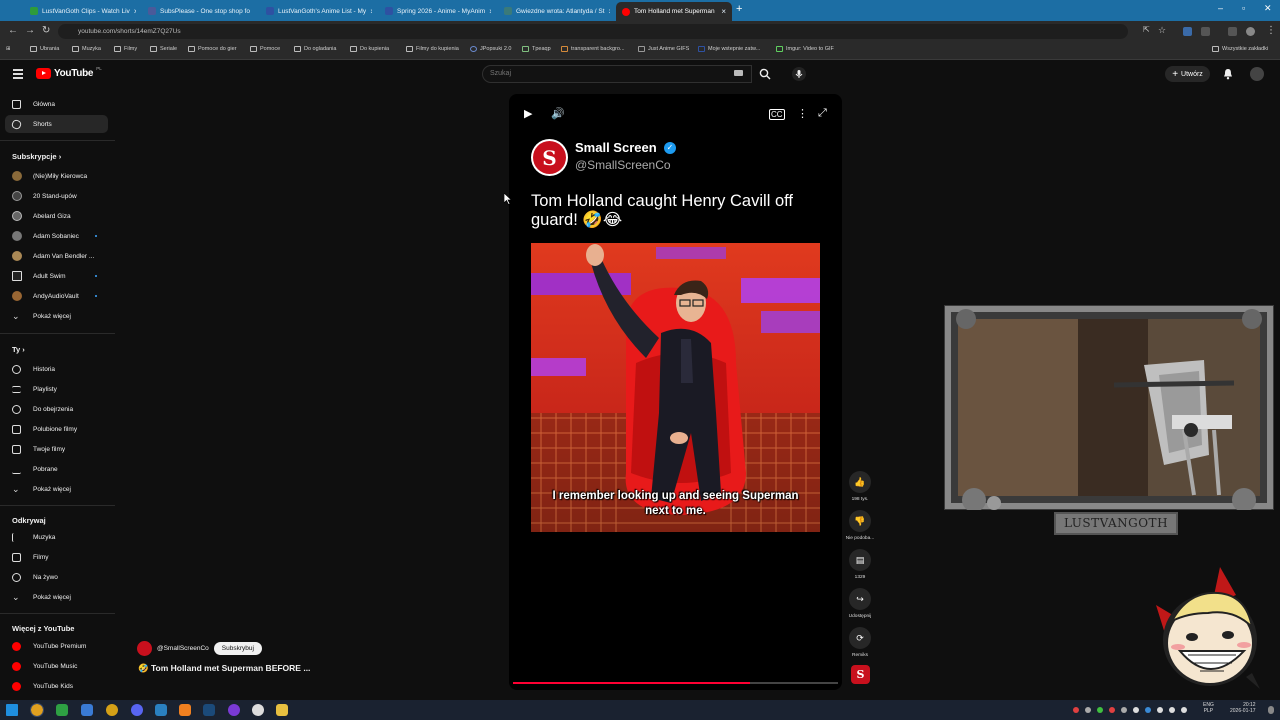 Image resolution: width=1280 pixels, height=720 pixels. I want to click on microphone-tray-icon, so click(1136, 710).